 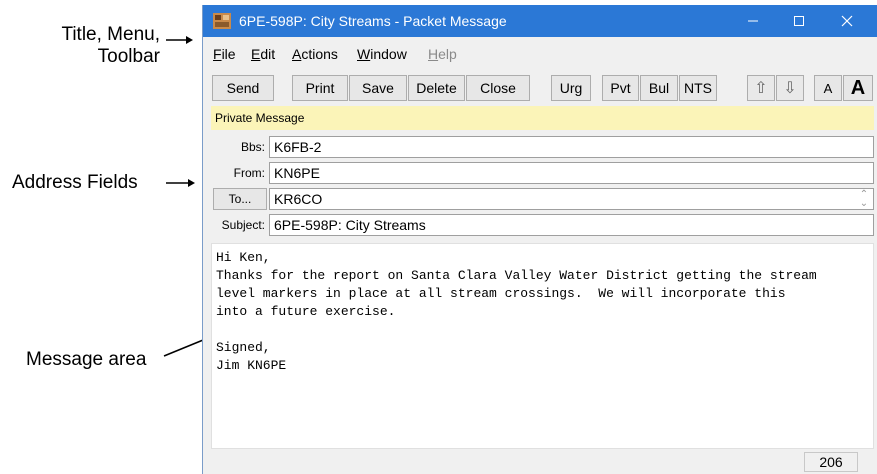 What do you see at coordinates (364, 54) in the screenshot?
I see `menu-window-mnemonic: W` at bounding box center [364, 54].